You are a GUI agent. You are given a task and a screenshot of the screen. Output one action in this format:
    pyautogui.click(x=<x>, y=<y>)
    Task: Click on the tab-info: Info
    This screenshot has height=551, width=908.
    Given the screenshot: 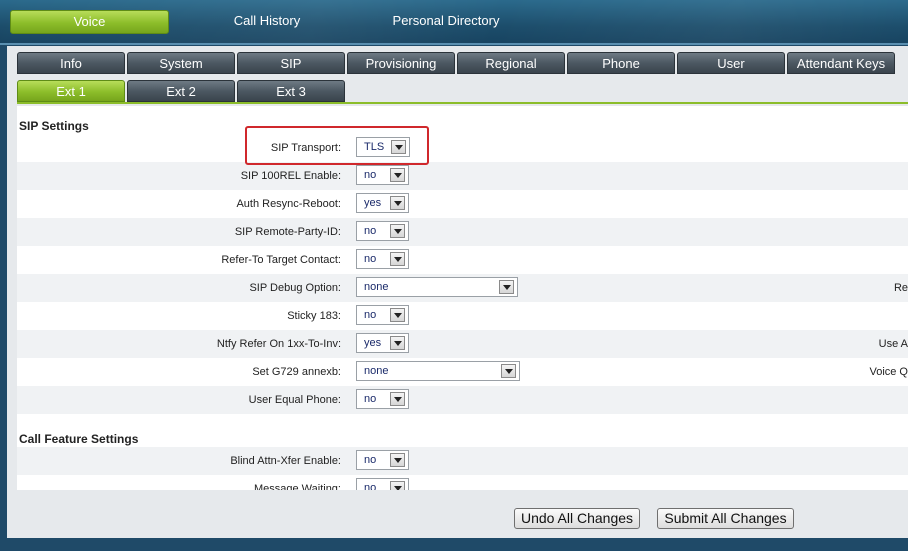 What is the action you would take?
    pyautogui.click(x=71, y=63)
    